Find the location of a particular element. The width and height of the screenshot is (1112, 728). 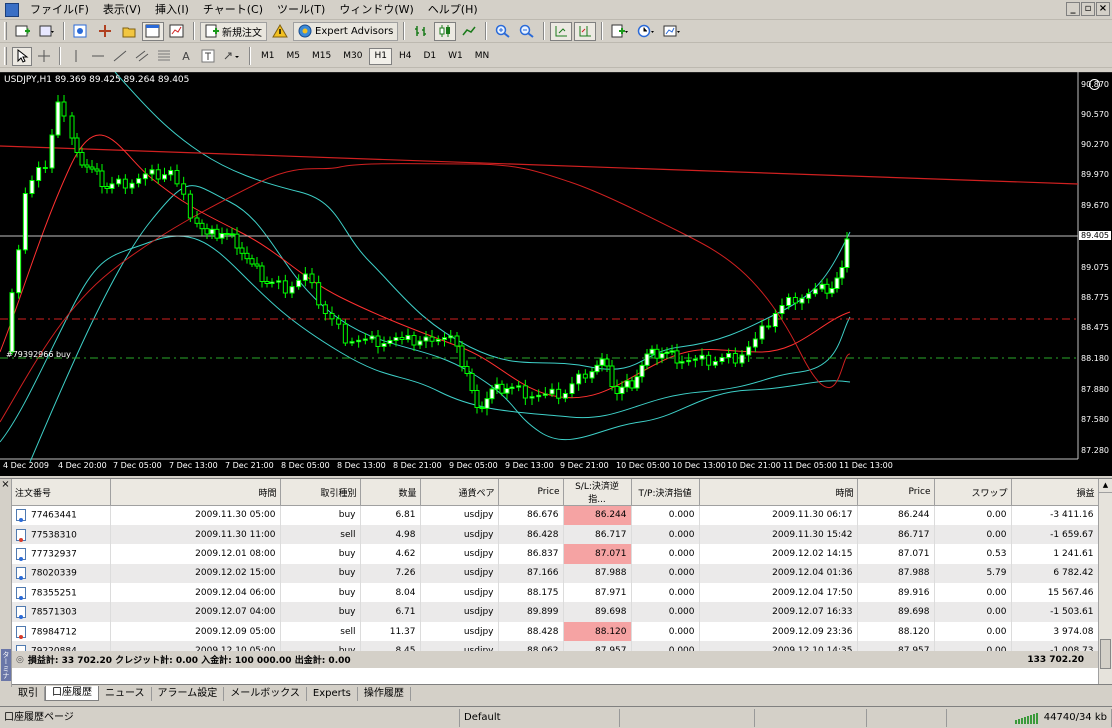

cell-open-time: 2009.12.02 15:00 is located at coordinates (195, 573).